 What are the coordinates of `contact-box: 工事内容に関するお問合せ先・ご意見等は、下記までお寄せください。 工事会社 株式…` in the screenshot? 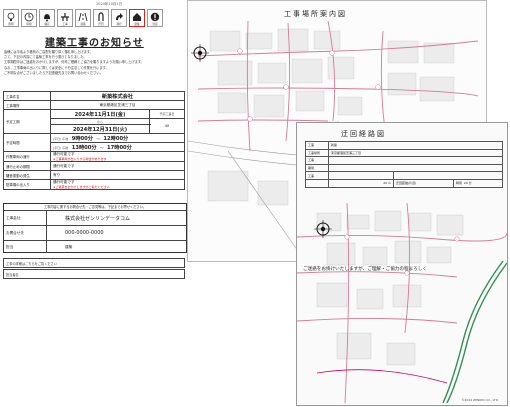 It's located at (95, 228).